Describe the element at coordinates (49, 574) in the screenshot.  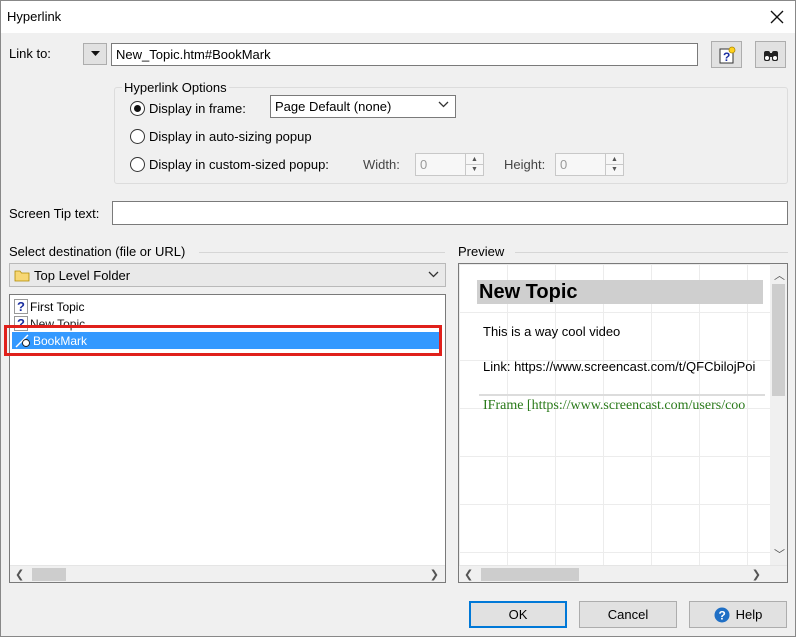
I see `list-scroll-thumb` at that location.